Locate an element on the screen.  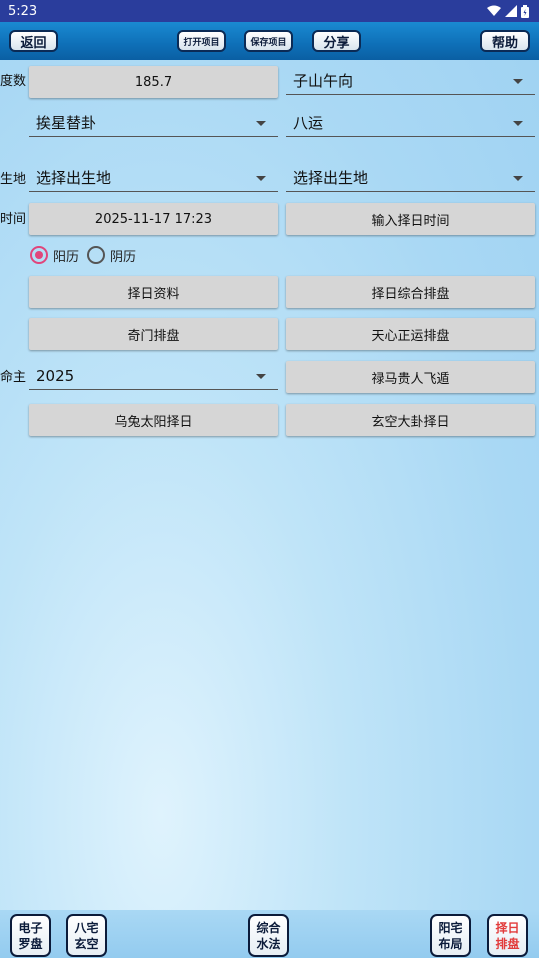
birthplace-select-2-value: 选择出生地 is located at coordinates (331, 178).